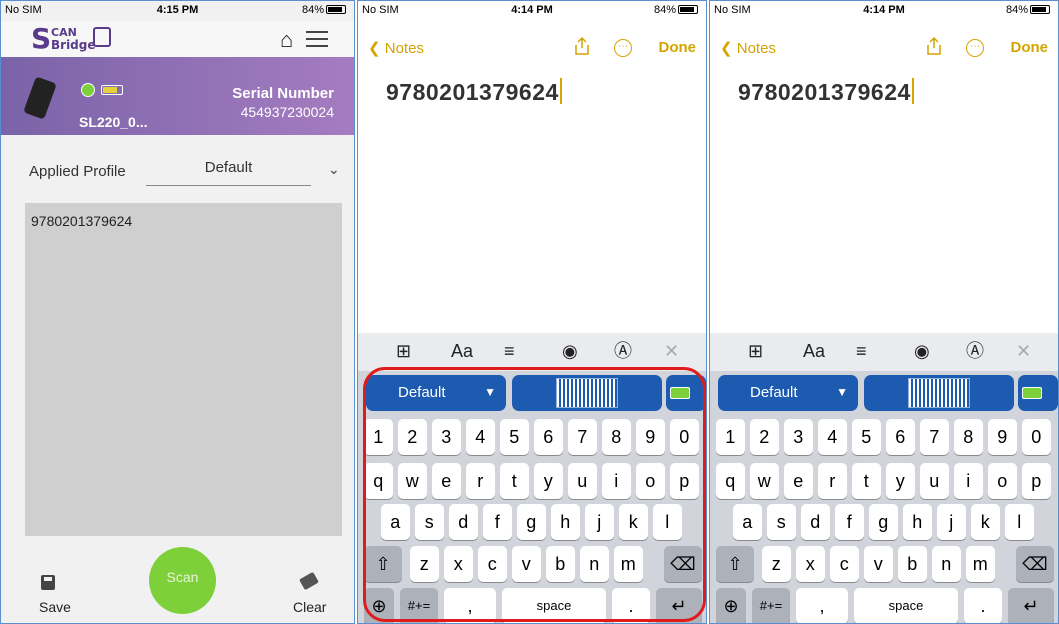  What do you see at coordinates (866, 481) in the screenshot?
I see `key-t: t` at bounding box center [866, 481].